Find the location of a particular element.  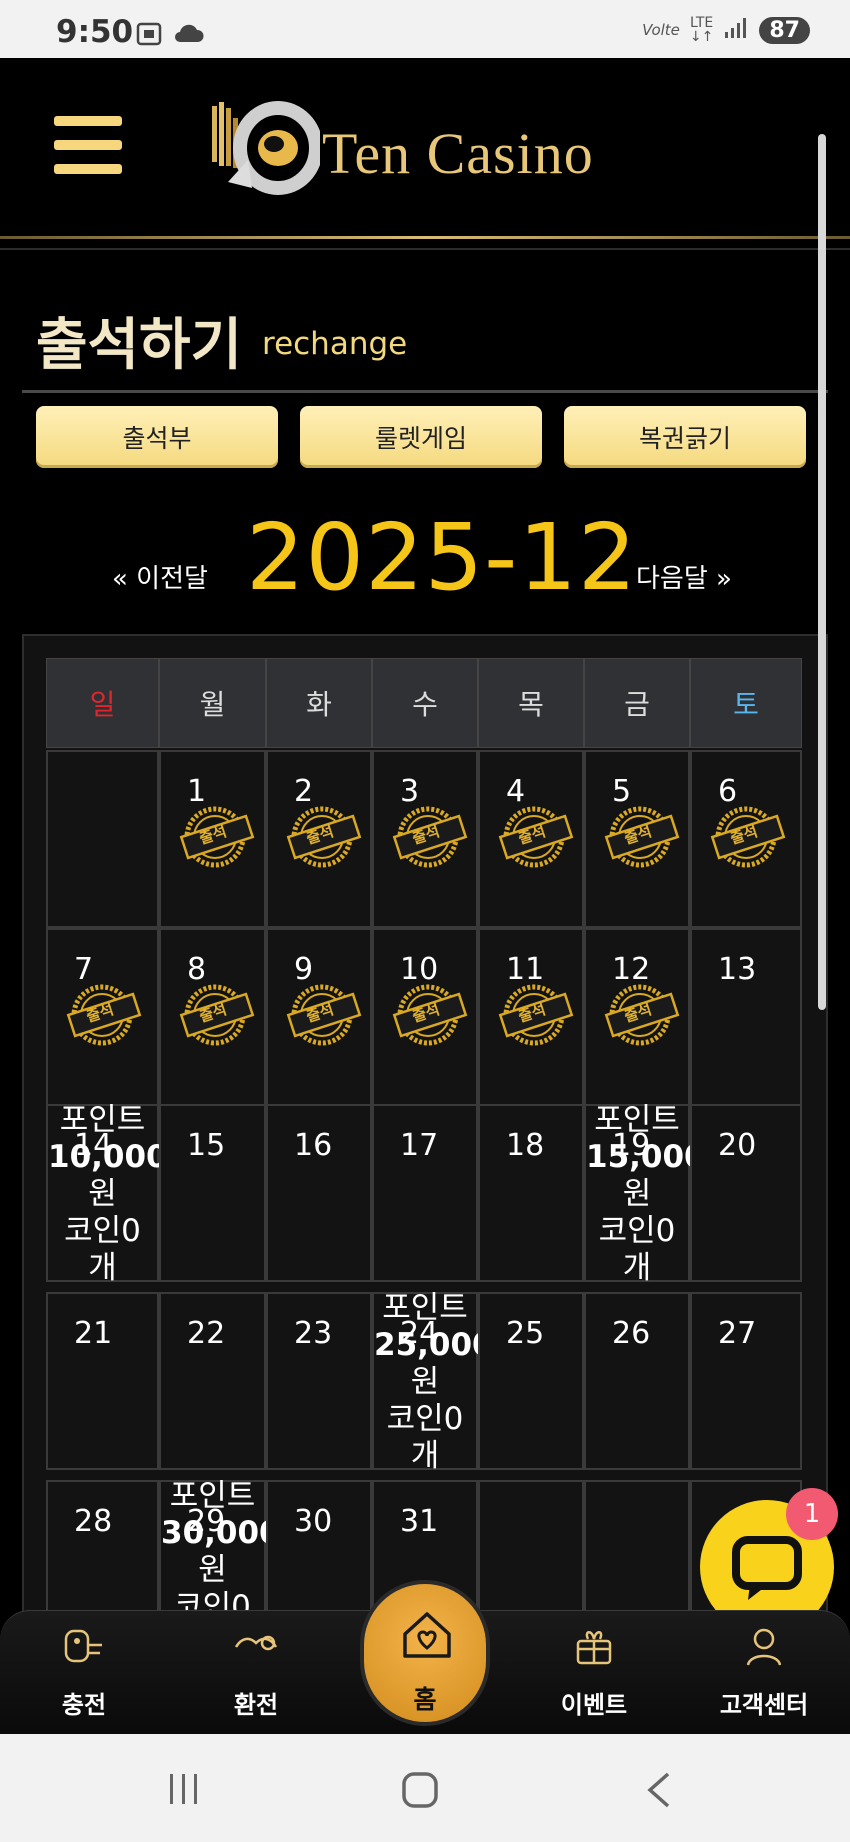

calendar-day-cell: 2 출석 is located at coordinates (319, 839).